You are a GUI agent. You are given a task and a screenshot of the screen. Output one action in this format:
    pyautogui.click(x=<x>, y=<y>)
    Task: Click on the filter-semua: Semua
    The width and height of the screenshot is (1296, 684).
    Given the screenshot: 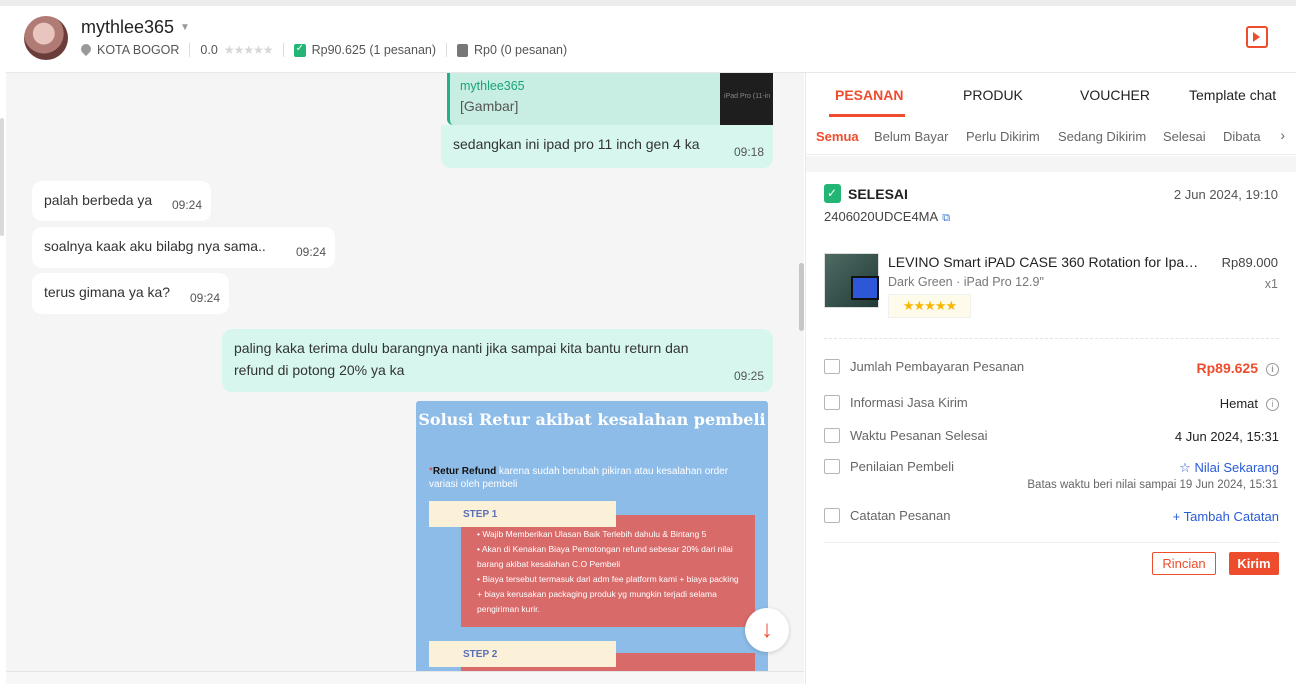 What is the action you would take?
    pyautogui.click(x=837, y=136)
    